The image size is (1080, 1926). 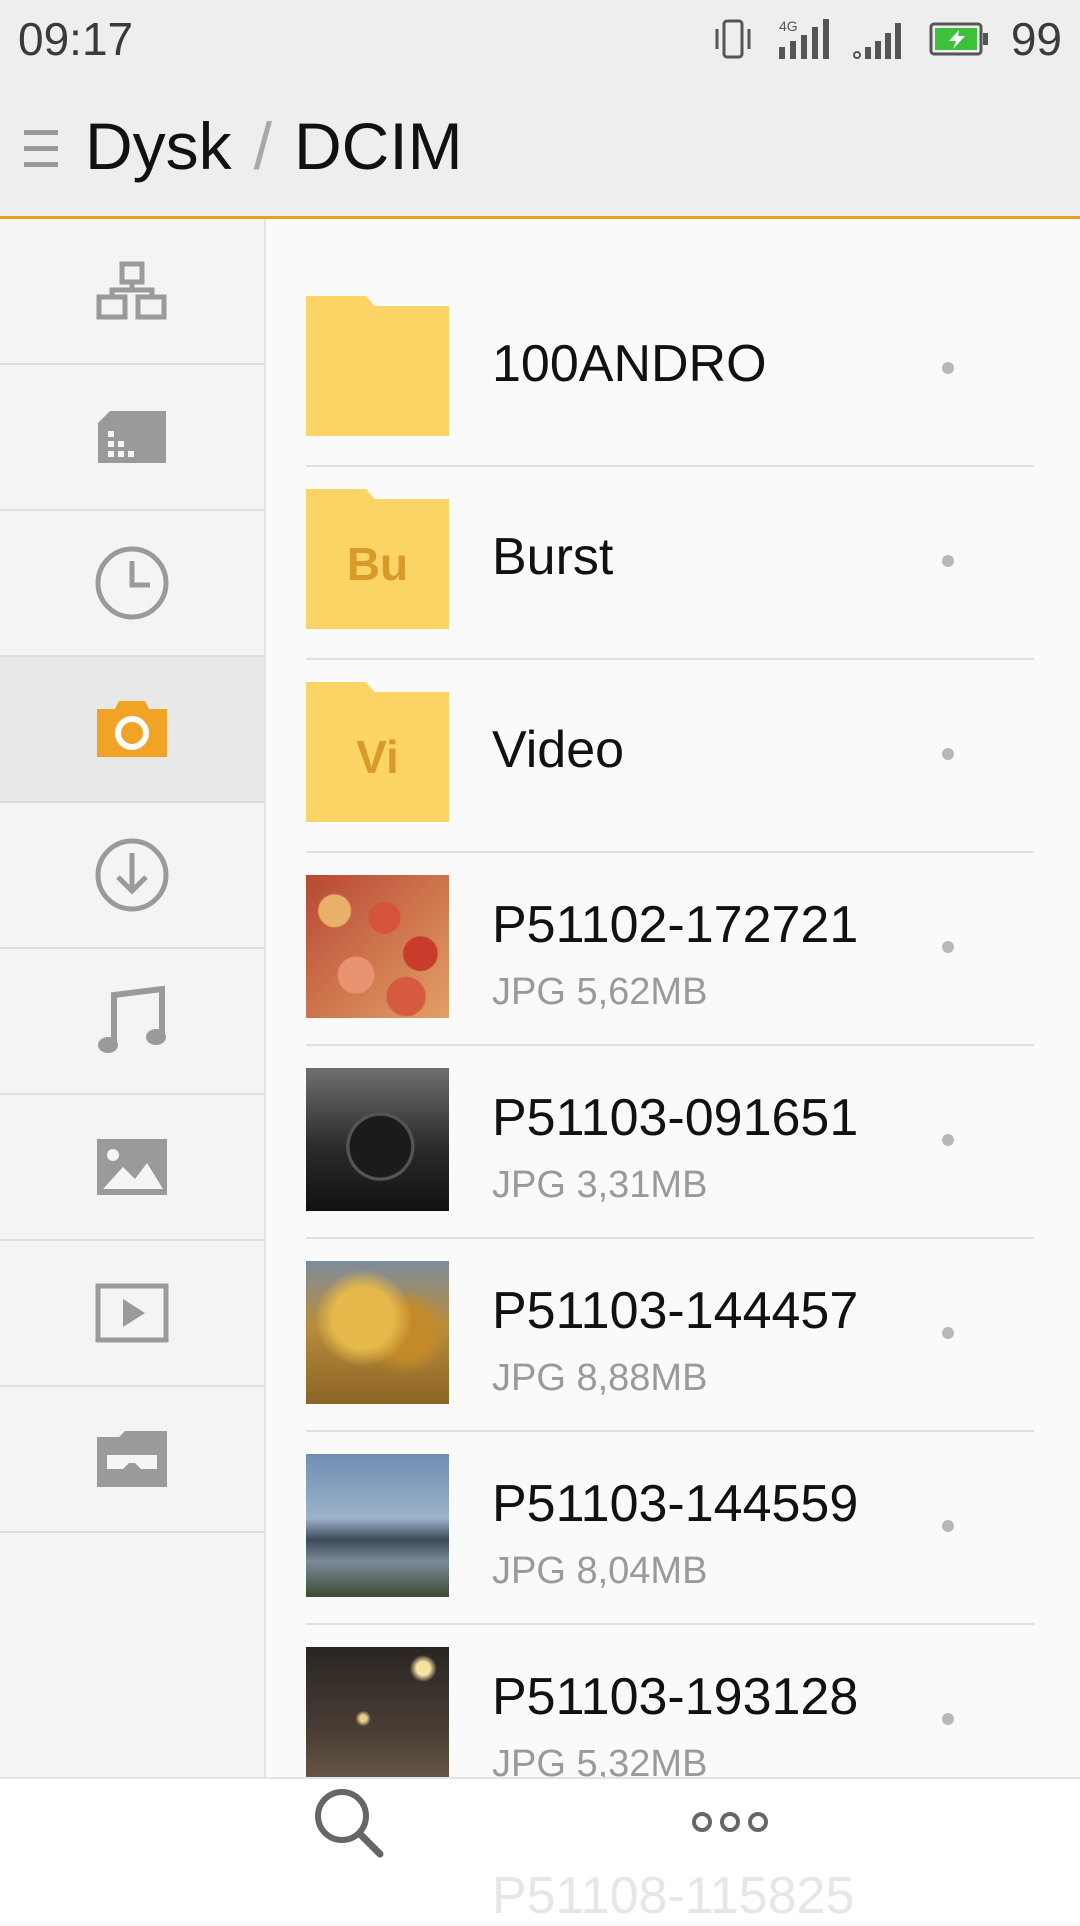 I want to click on list-item-file: P51103-144457 JPG 8,88MB, so click(x=670, y=1335).